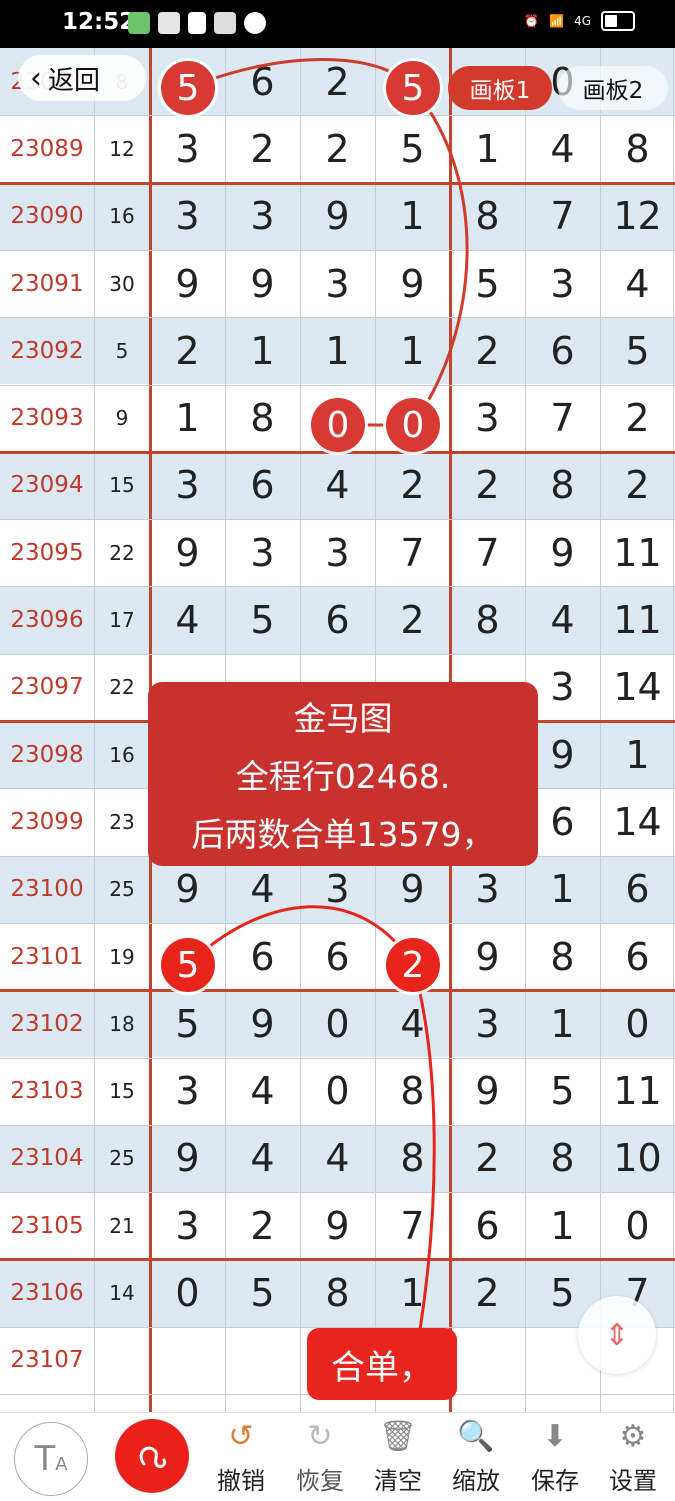 The height and width of the screenshot is (1501, 675). I want to click on trash-icon: 🗑, so click(398, 1436).